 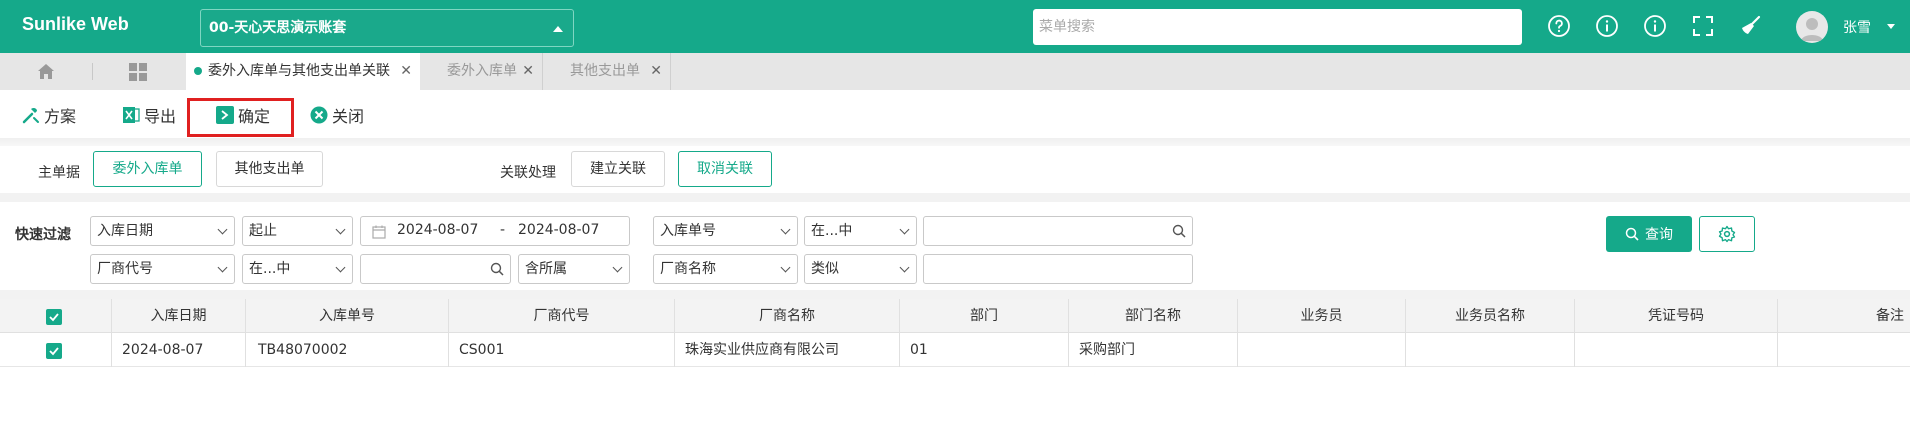 I want to click on tools-icon, so click(x=30, y=115).